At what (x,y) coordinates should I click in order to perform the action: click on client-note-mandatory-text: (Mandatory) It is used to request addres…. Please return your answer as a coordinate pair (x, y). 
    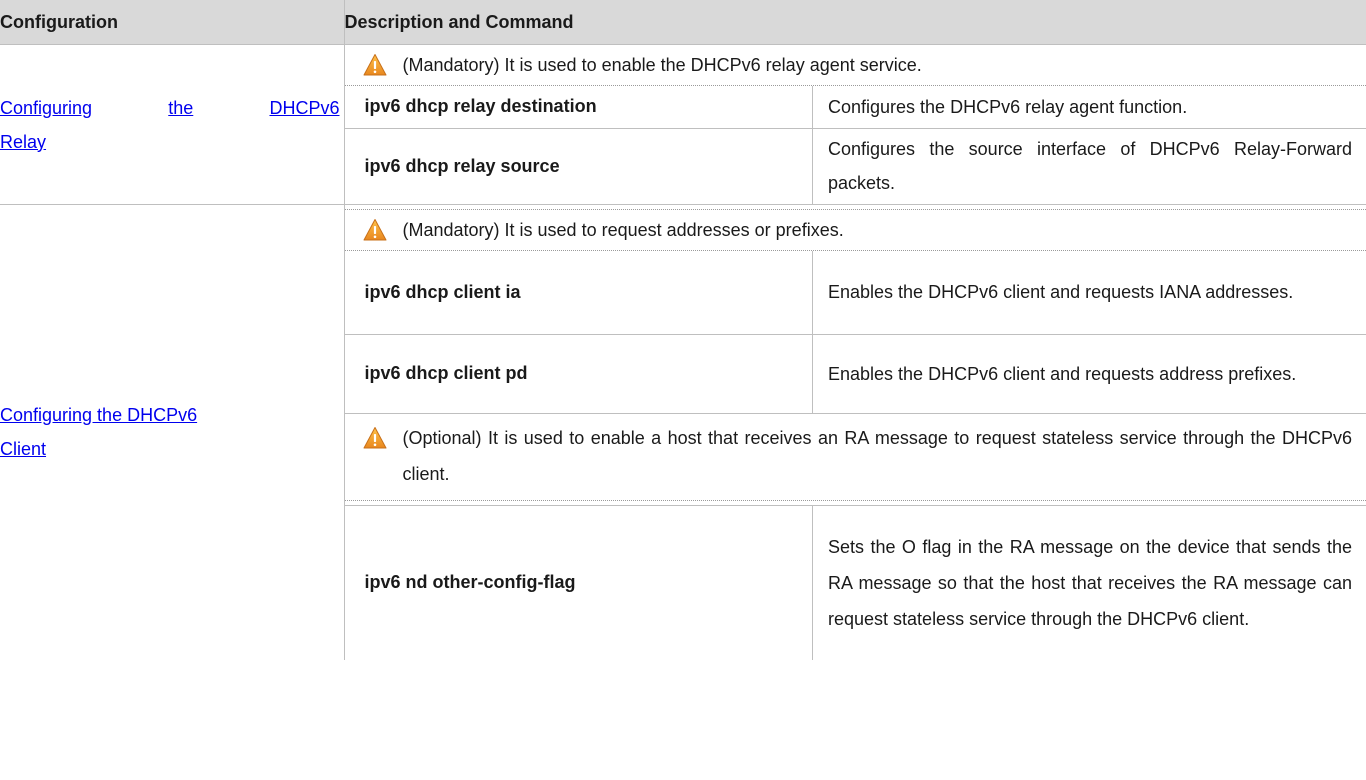
    Looking at the image, I should click on (623, 230).